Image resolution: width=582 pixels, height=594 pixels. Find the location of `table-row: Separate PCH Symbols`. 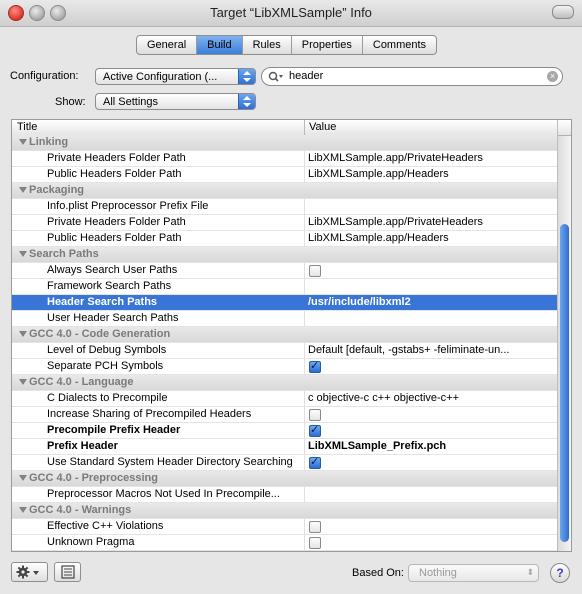

table-row: Separate PCH Symbols is located at coordinates (285, 367).